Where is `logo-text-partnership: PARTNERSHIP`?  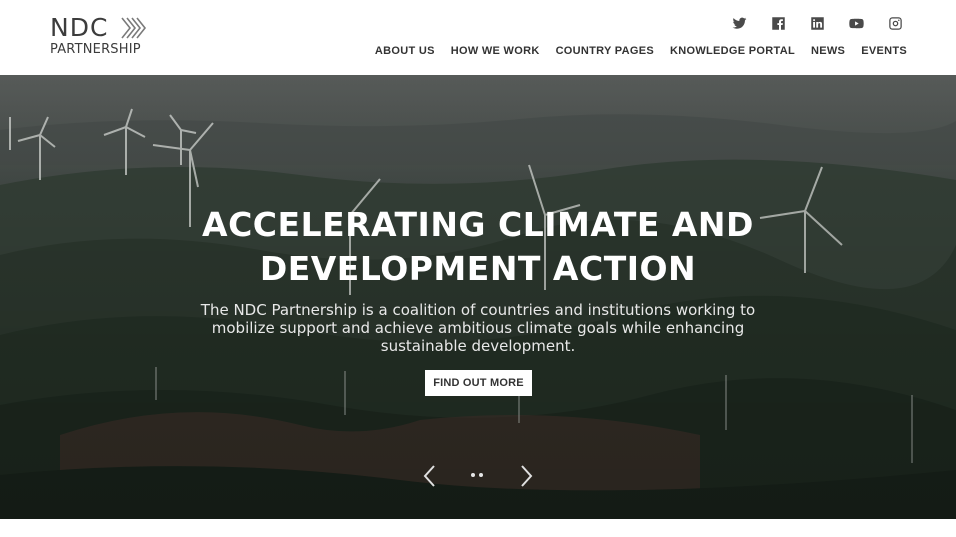
logo-text-partnership: PARTNERSHIP is located at coordinates (95, 49).